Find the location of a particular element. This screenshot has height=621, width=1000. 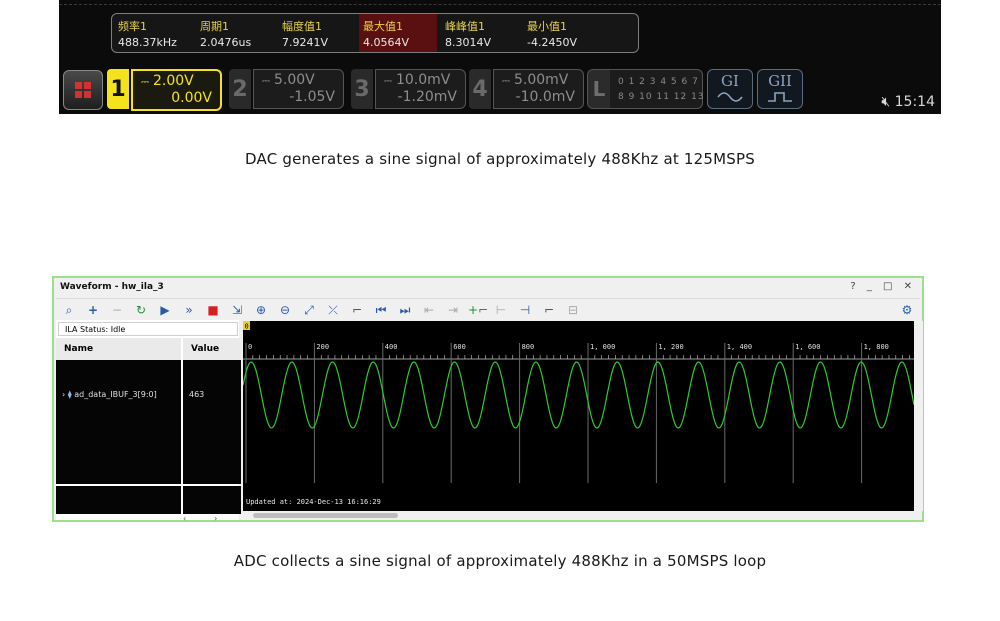

refresh-icon: ↻ is located at coordinates (141, 310).